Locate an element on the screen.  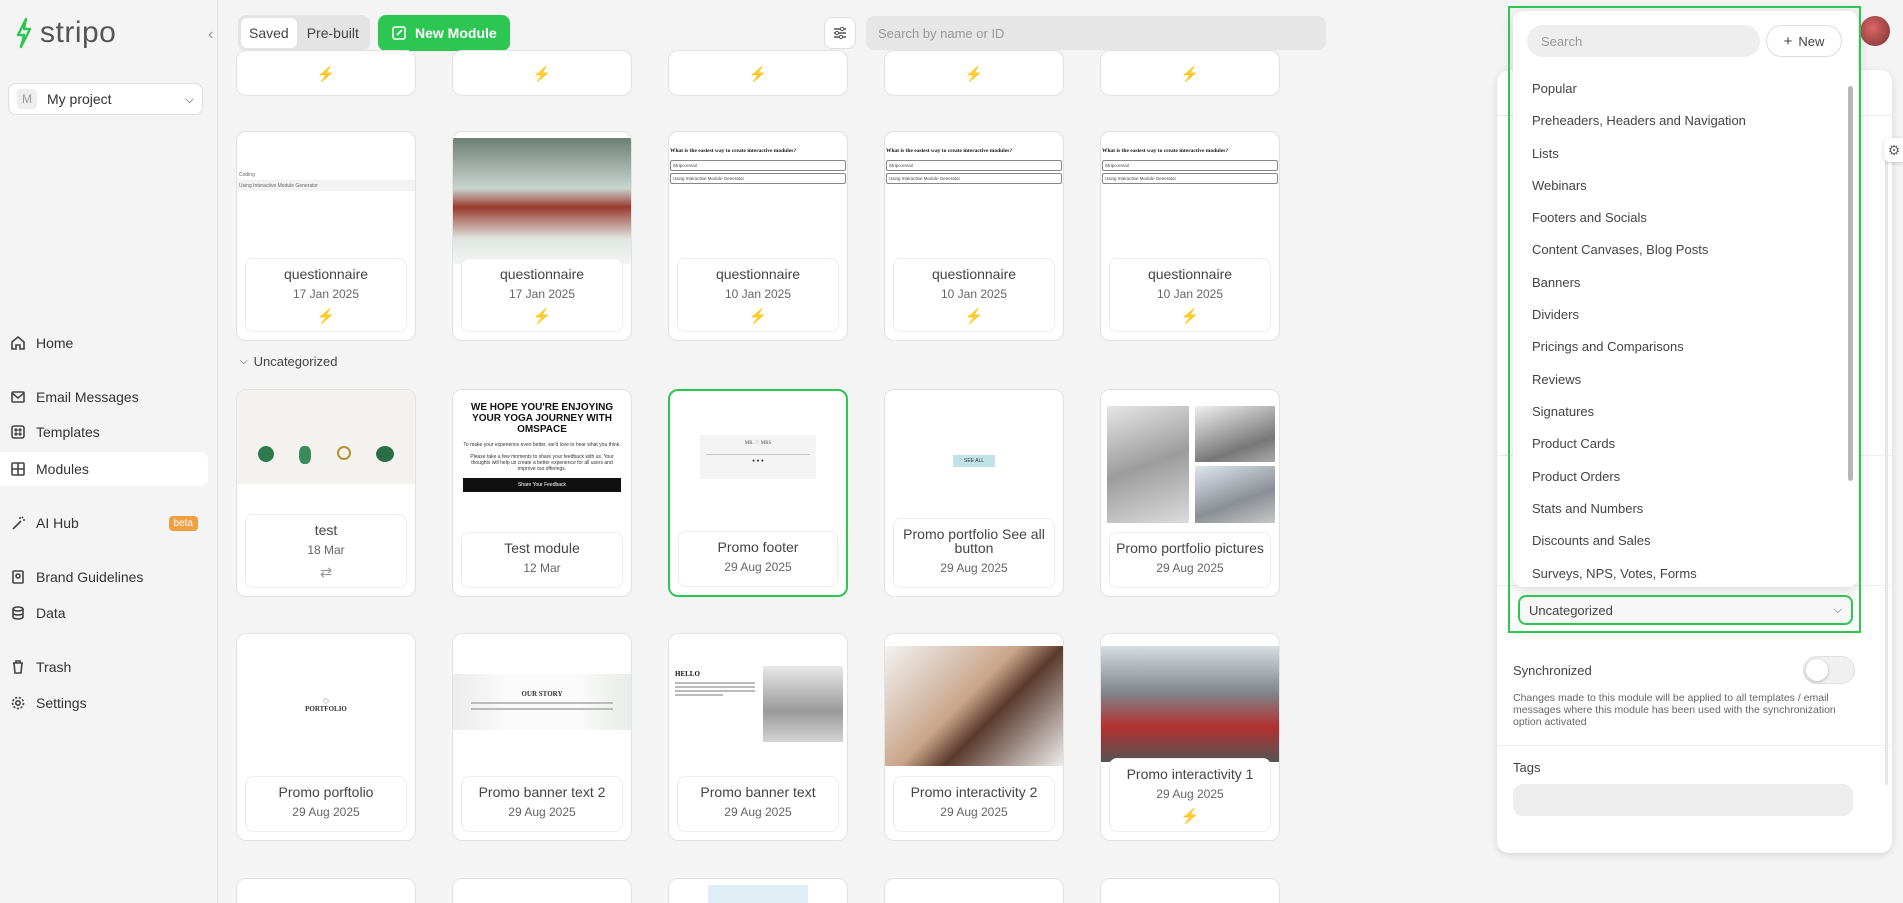
category-option: Discounts and Sales is located at coordinates (1591, 540).